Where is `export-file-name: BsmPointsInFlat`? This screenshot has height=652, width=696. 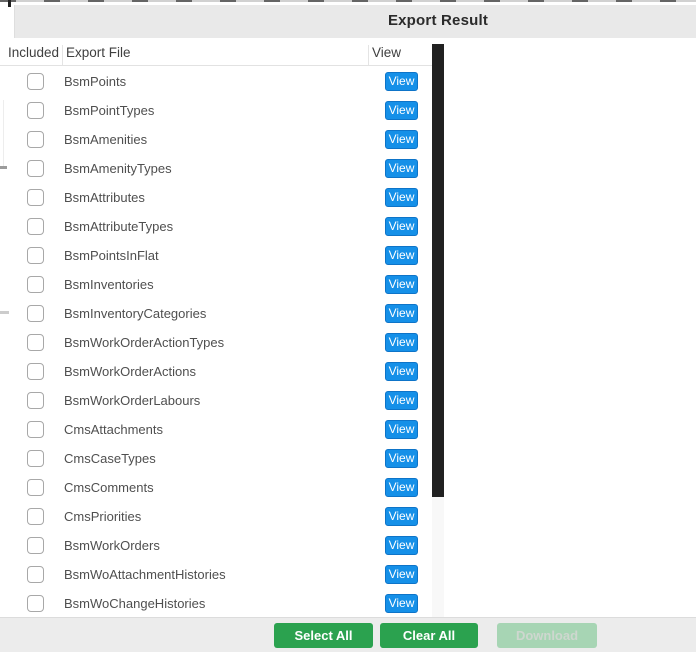
export-file-name: BsmPointsInFlat is located at coordinates (111, 255).